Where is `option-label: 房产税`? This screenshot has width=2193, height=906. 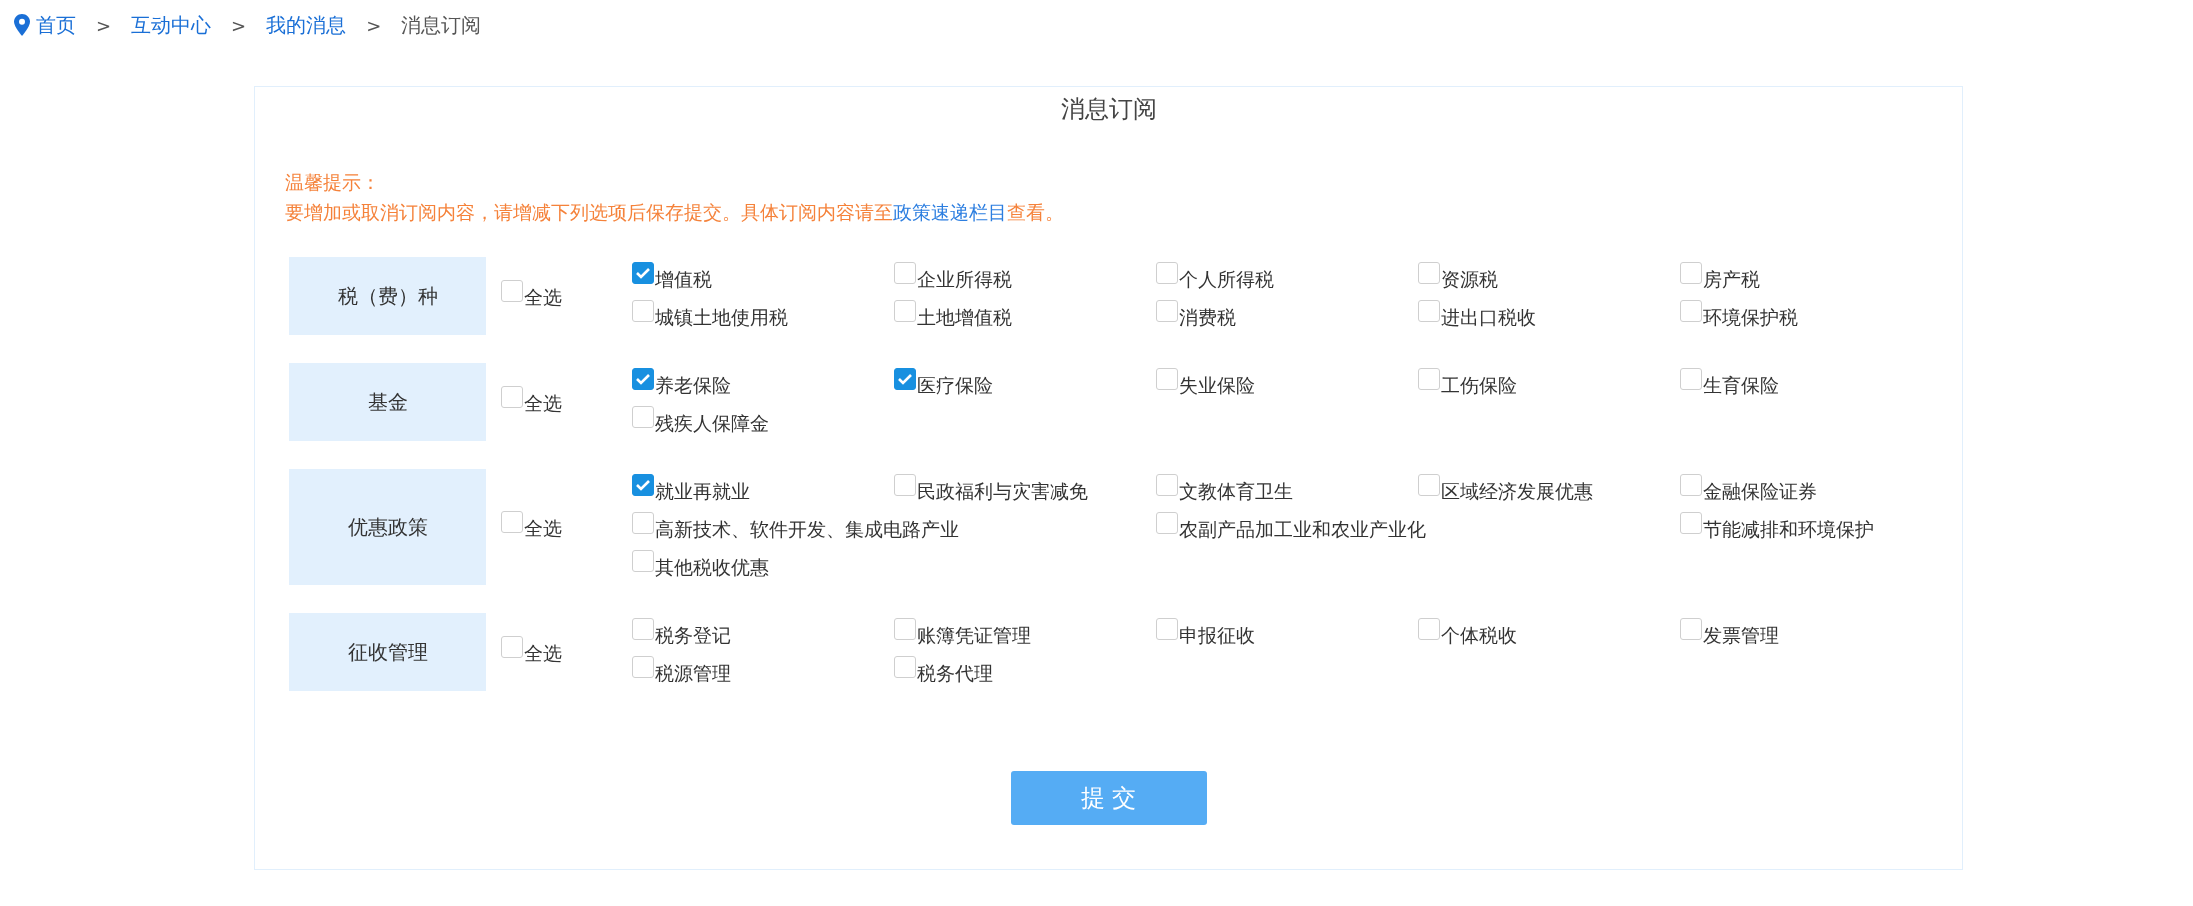 option-label: 房产税 is located at coordinates (1731, 280).